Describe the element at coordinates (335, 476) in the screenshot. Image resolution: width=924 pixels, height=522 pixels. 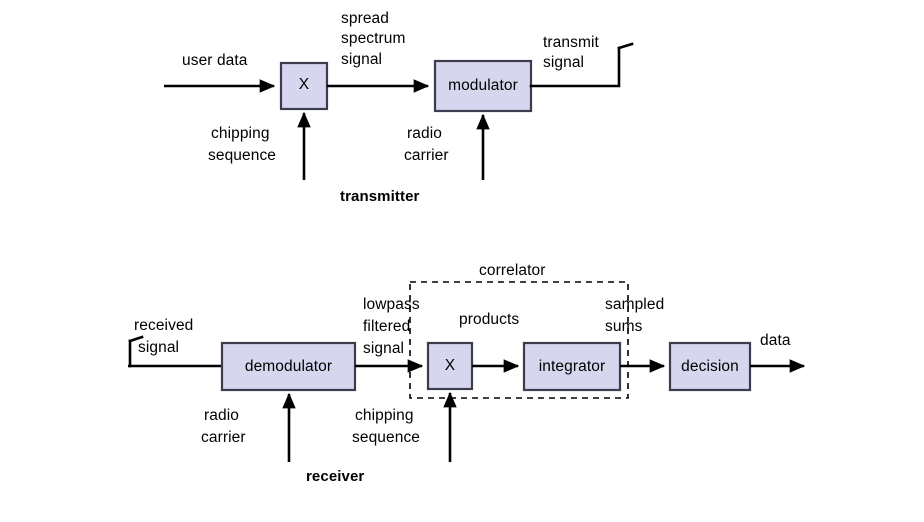
I see `receiver-section-label: receiver` at that location.